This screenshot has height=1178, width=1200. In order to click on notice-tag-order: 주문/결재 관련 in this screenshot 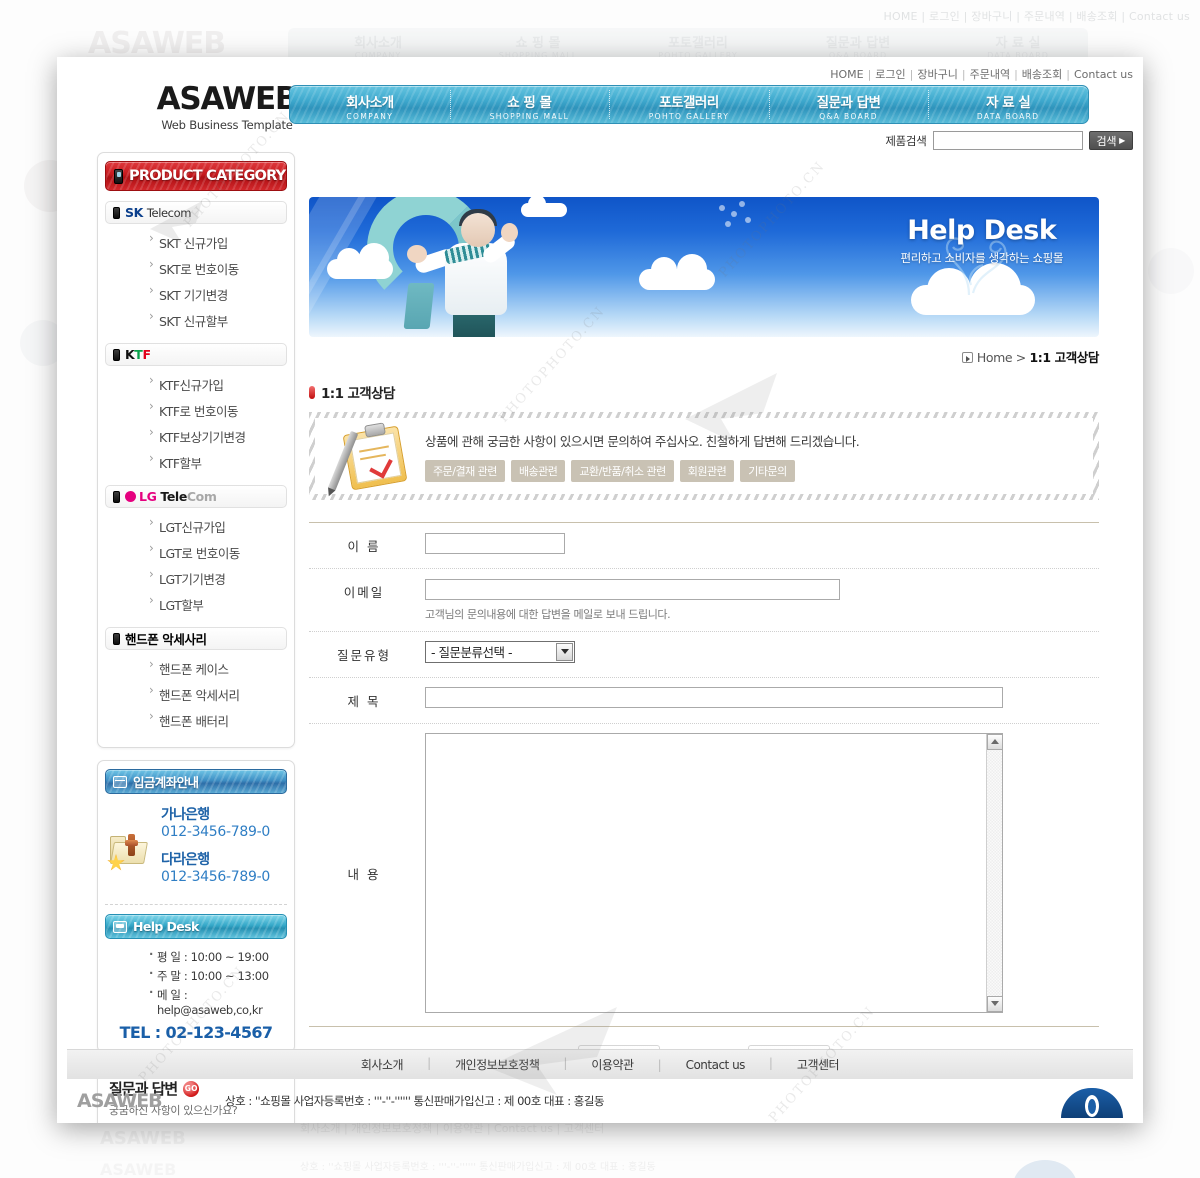, I will do `click(465, 470)`.